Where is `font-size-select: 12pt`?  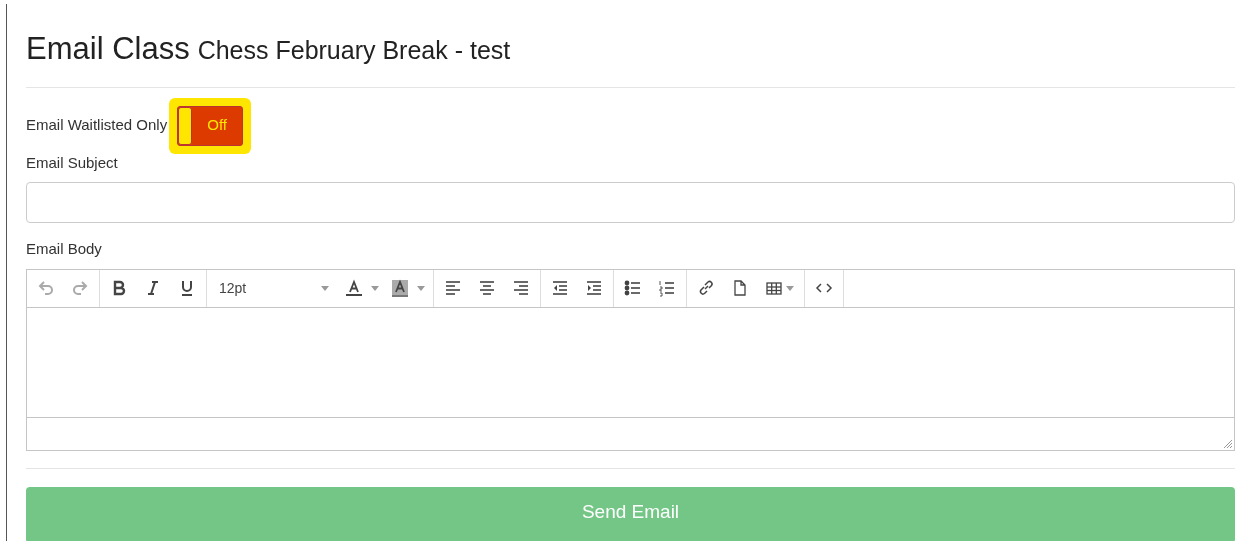
font-size-select: 12pt is located at coordinates (274, 288).